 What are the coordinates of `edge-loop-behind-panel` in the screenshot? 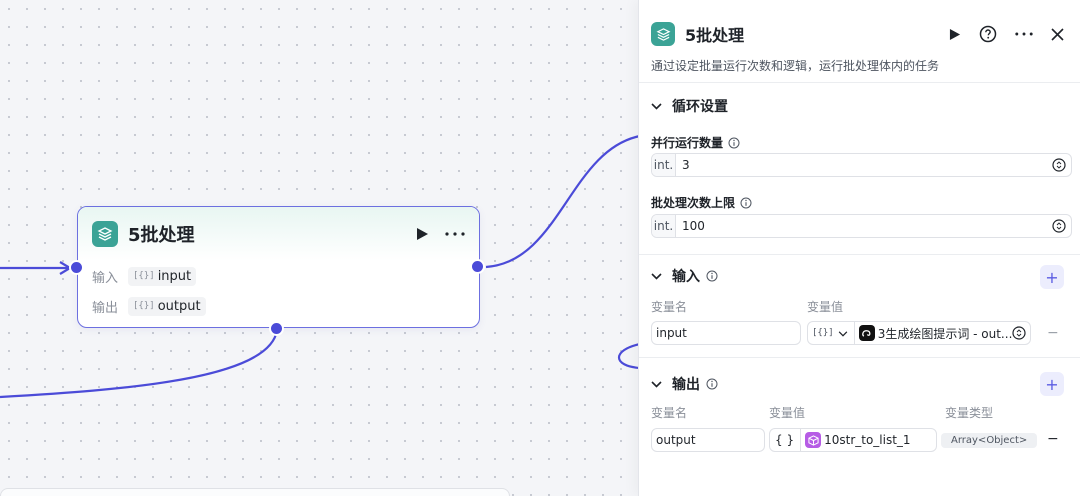 It's located at (629, 356).